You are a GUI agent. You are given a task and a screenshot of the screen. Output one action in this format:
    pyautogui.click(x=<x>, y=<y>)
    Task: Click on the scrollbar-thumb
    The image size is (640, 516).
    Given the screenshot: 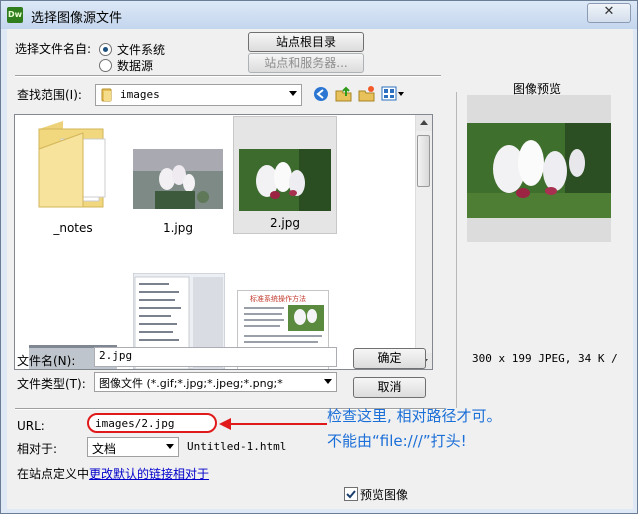 What is the action you would take?
    pyautogui.click(x=423, y=161)
    